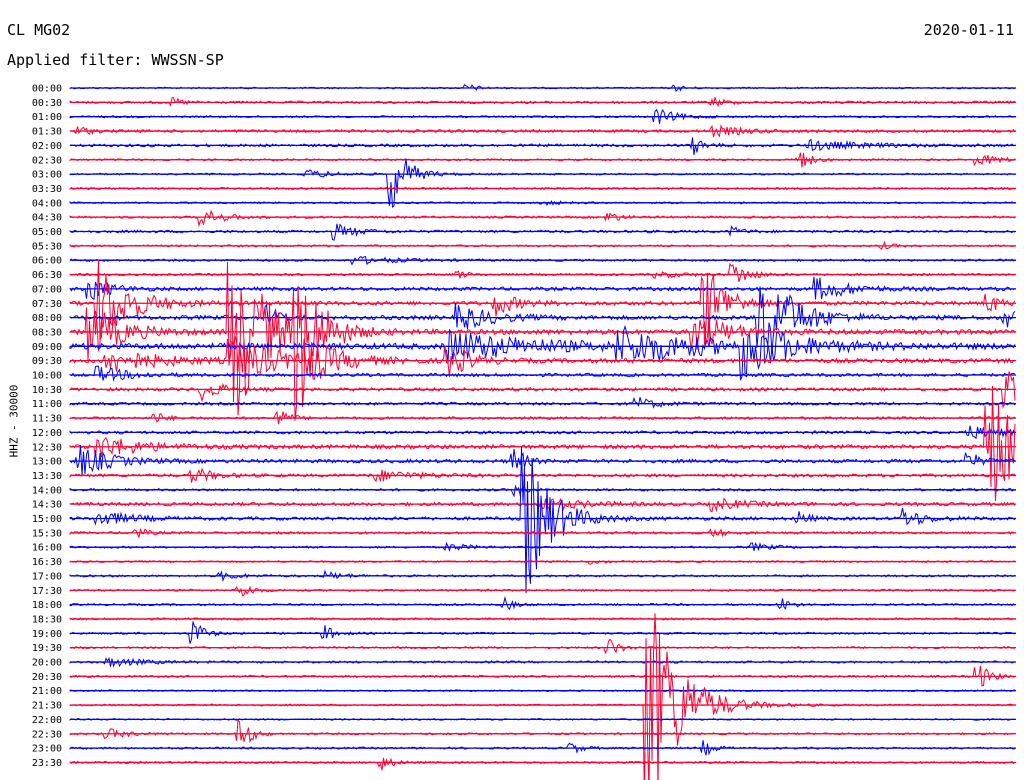 This screenshot has height=780, width=1024. What do you see at coordinates (47, 361) in the screenshot?
I see `time-tick-label: 09:30` at bounding box center [47, 361].